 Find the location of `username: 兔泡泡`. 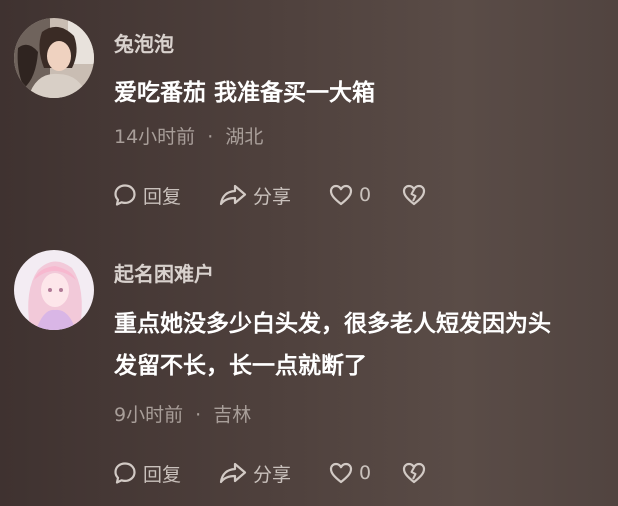

username: 兔泡泡 is located at coordinates (144, 42).